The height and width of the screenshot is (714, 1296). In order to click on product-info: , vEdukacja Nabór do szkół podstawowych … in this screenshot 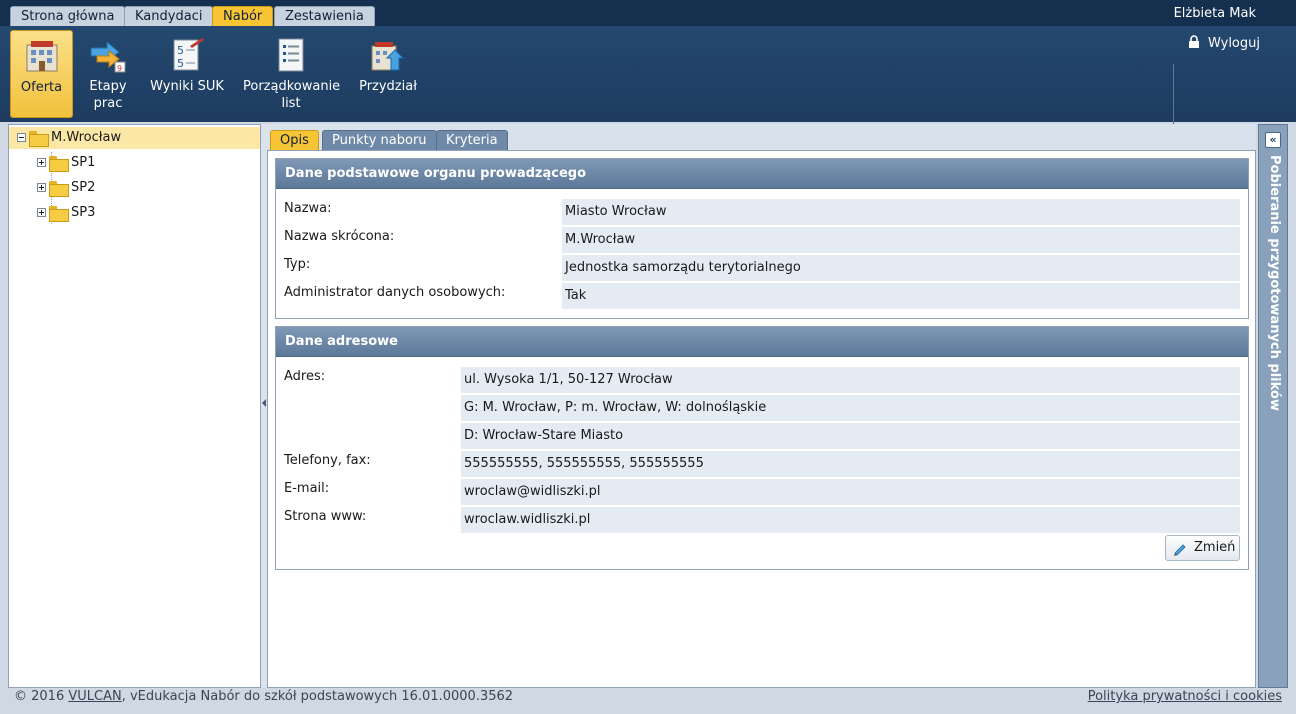, I will do `click(317, 696)`.